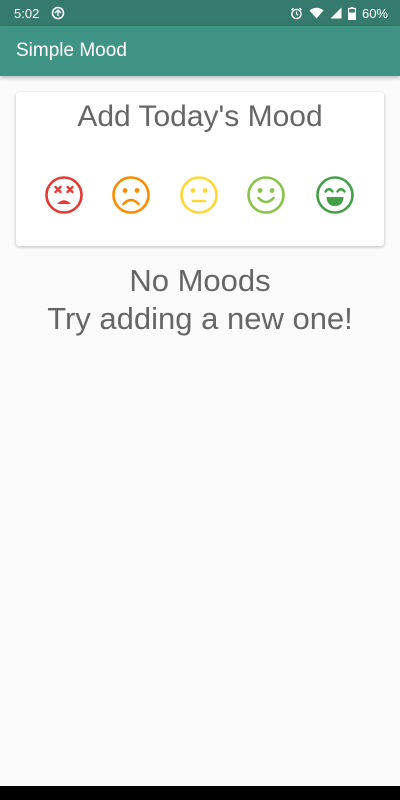 The height and width of the screenshot is (800, 400). Describe the element at coordinates (58, 13) in the screenshot. I see `sync-icon` at that location.